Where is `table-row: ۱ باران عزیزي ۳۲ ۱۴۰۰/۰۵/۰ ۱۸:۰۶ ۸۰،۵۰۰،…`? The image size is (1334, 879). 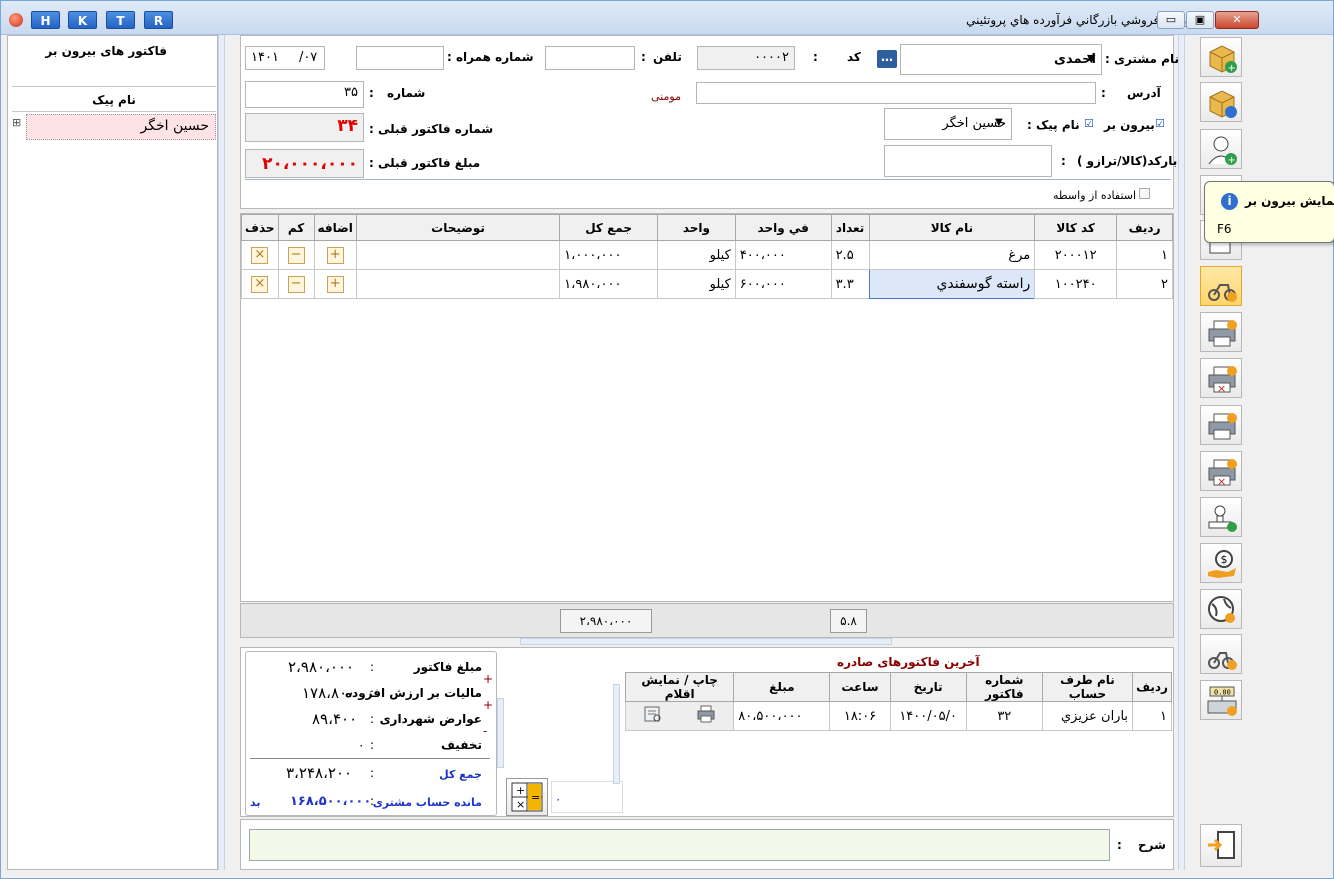
table-row: ۱ باران عزیزي ۳۲ ۱۴۰۰/۰۵/۰ ۱۸:۰۶ ۸۰،۵۰۰،… is located at coordinates (898, 716).